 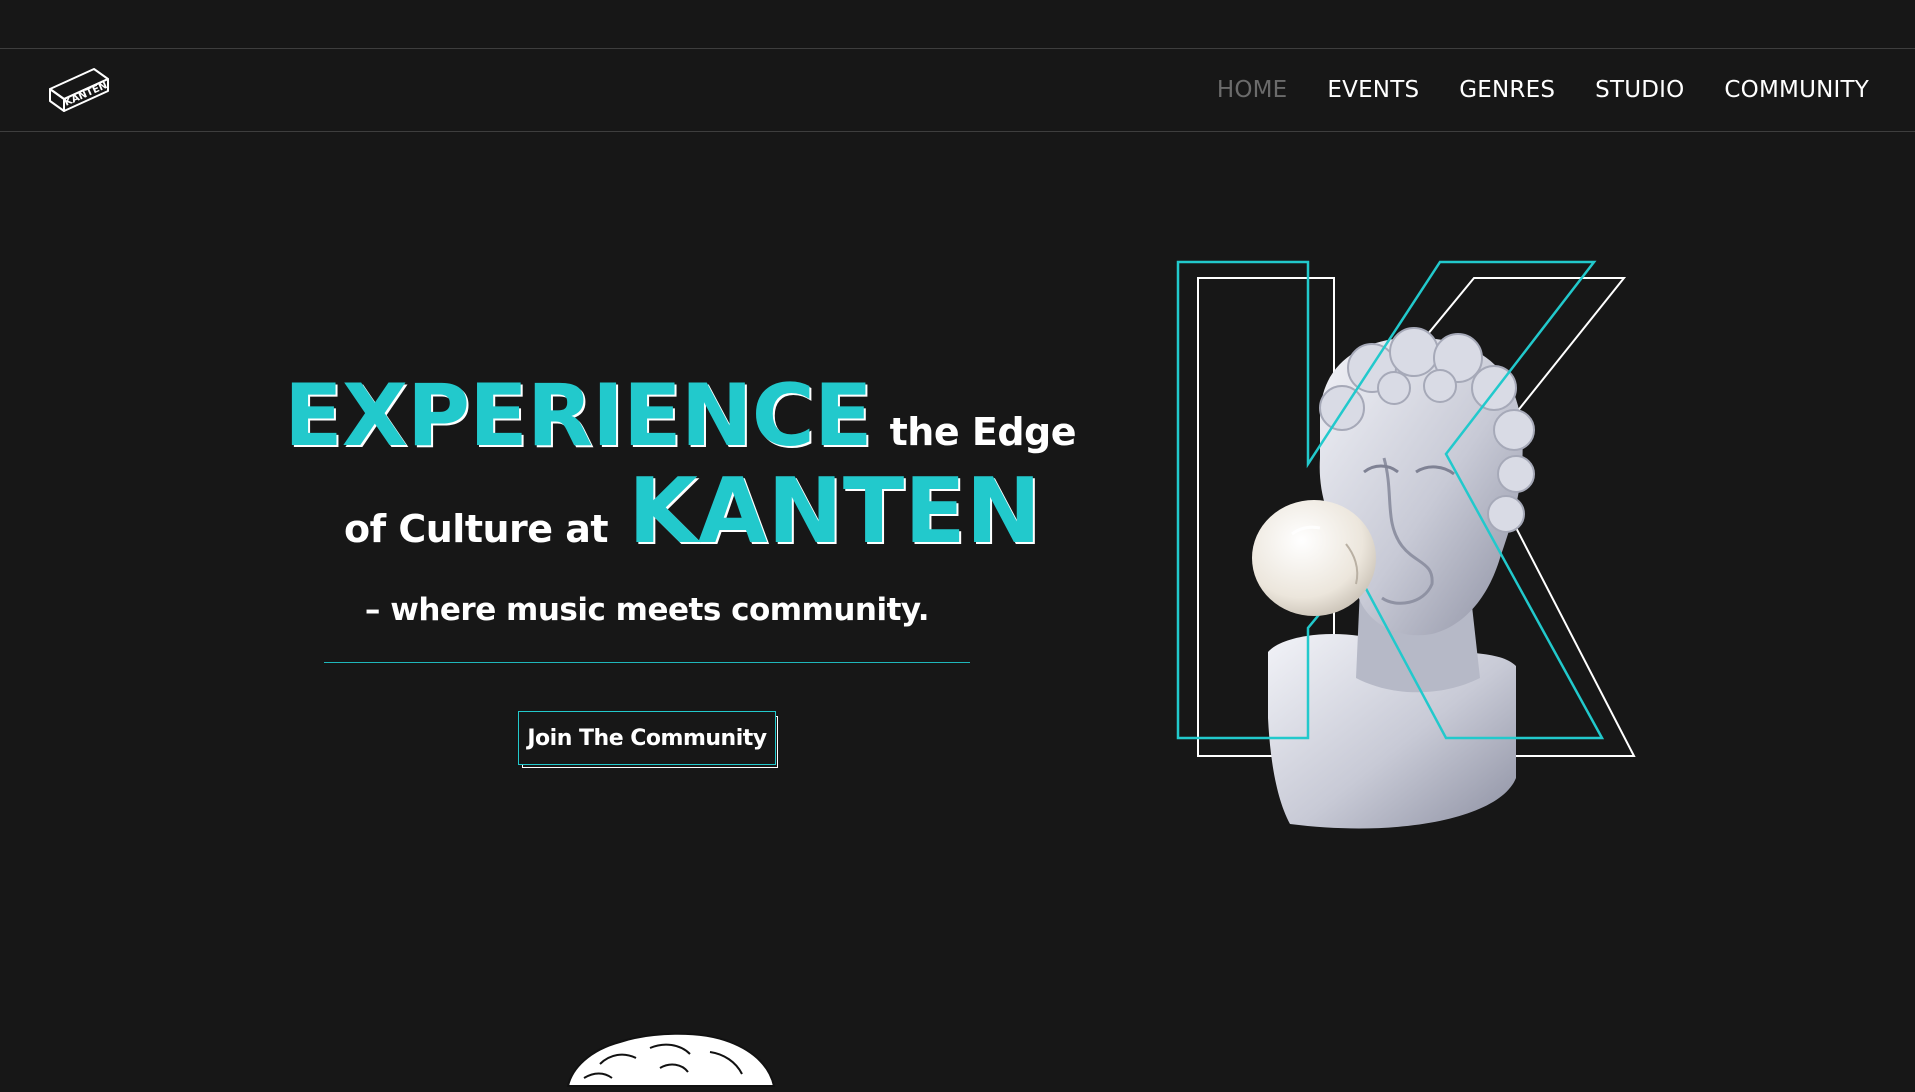 I want to click on main-nav: HOME EVENTS GENRES STUDIO COMMUNITY, so click(x=1543, y=90).